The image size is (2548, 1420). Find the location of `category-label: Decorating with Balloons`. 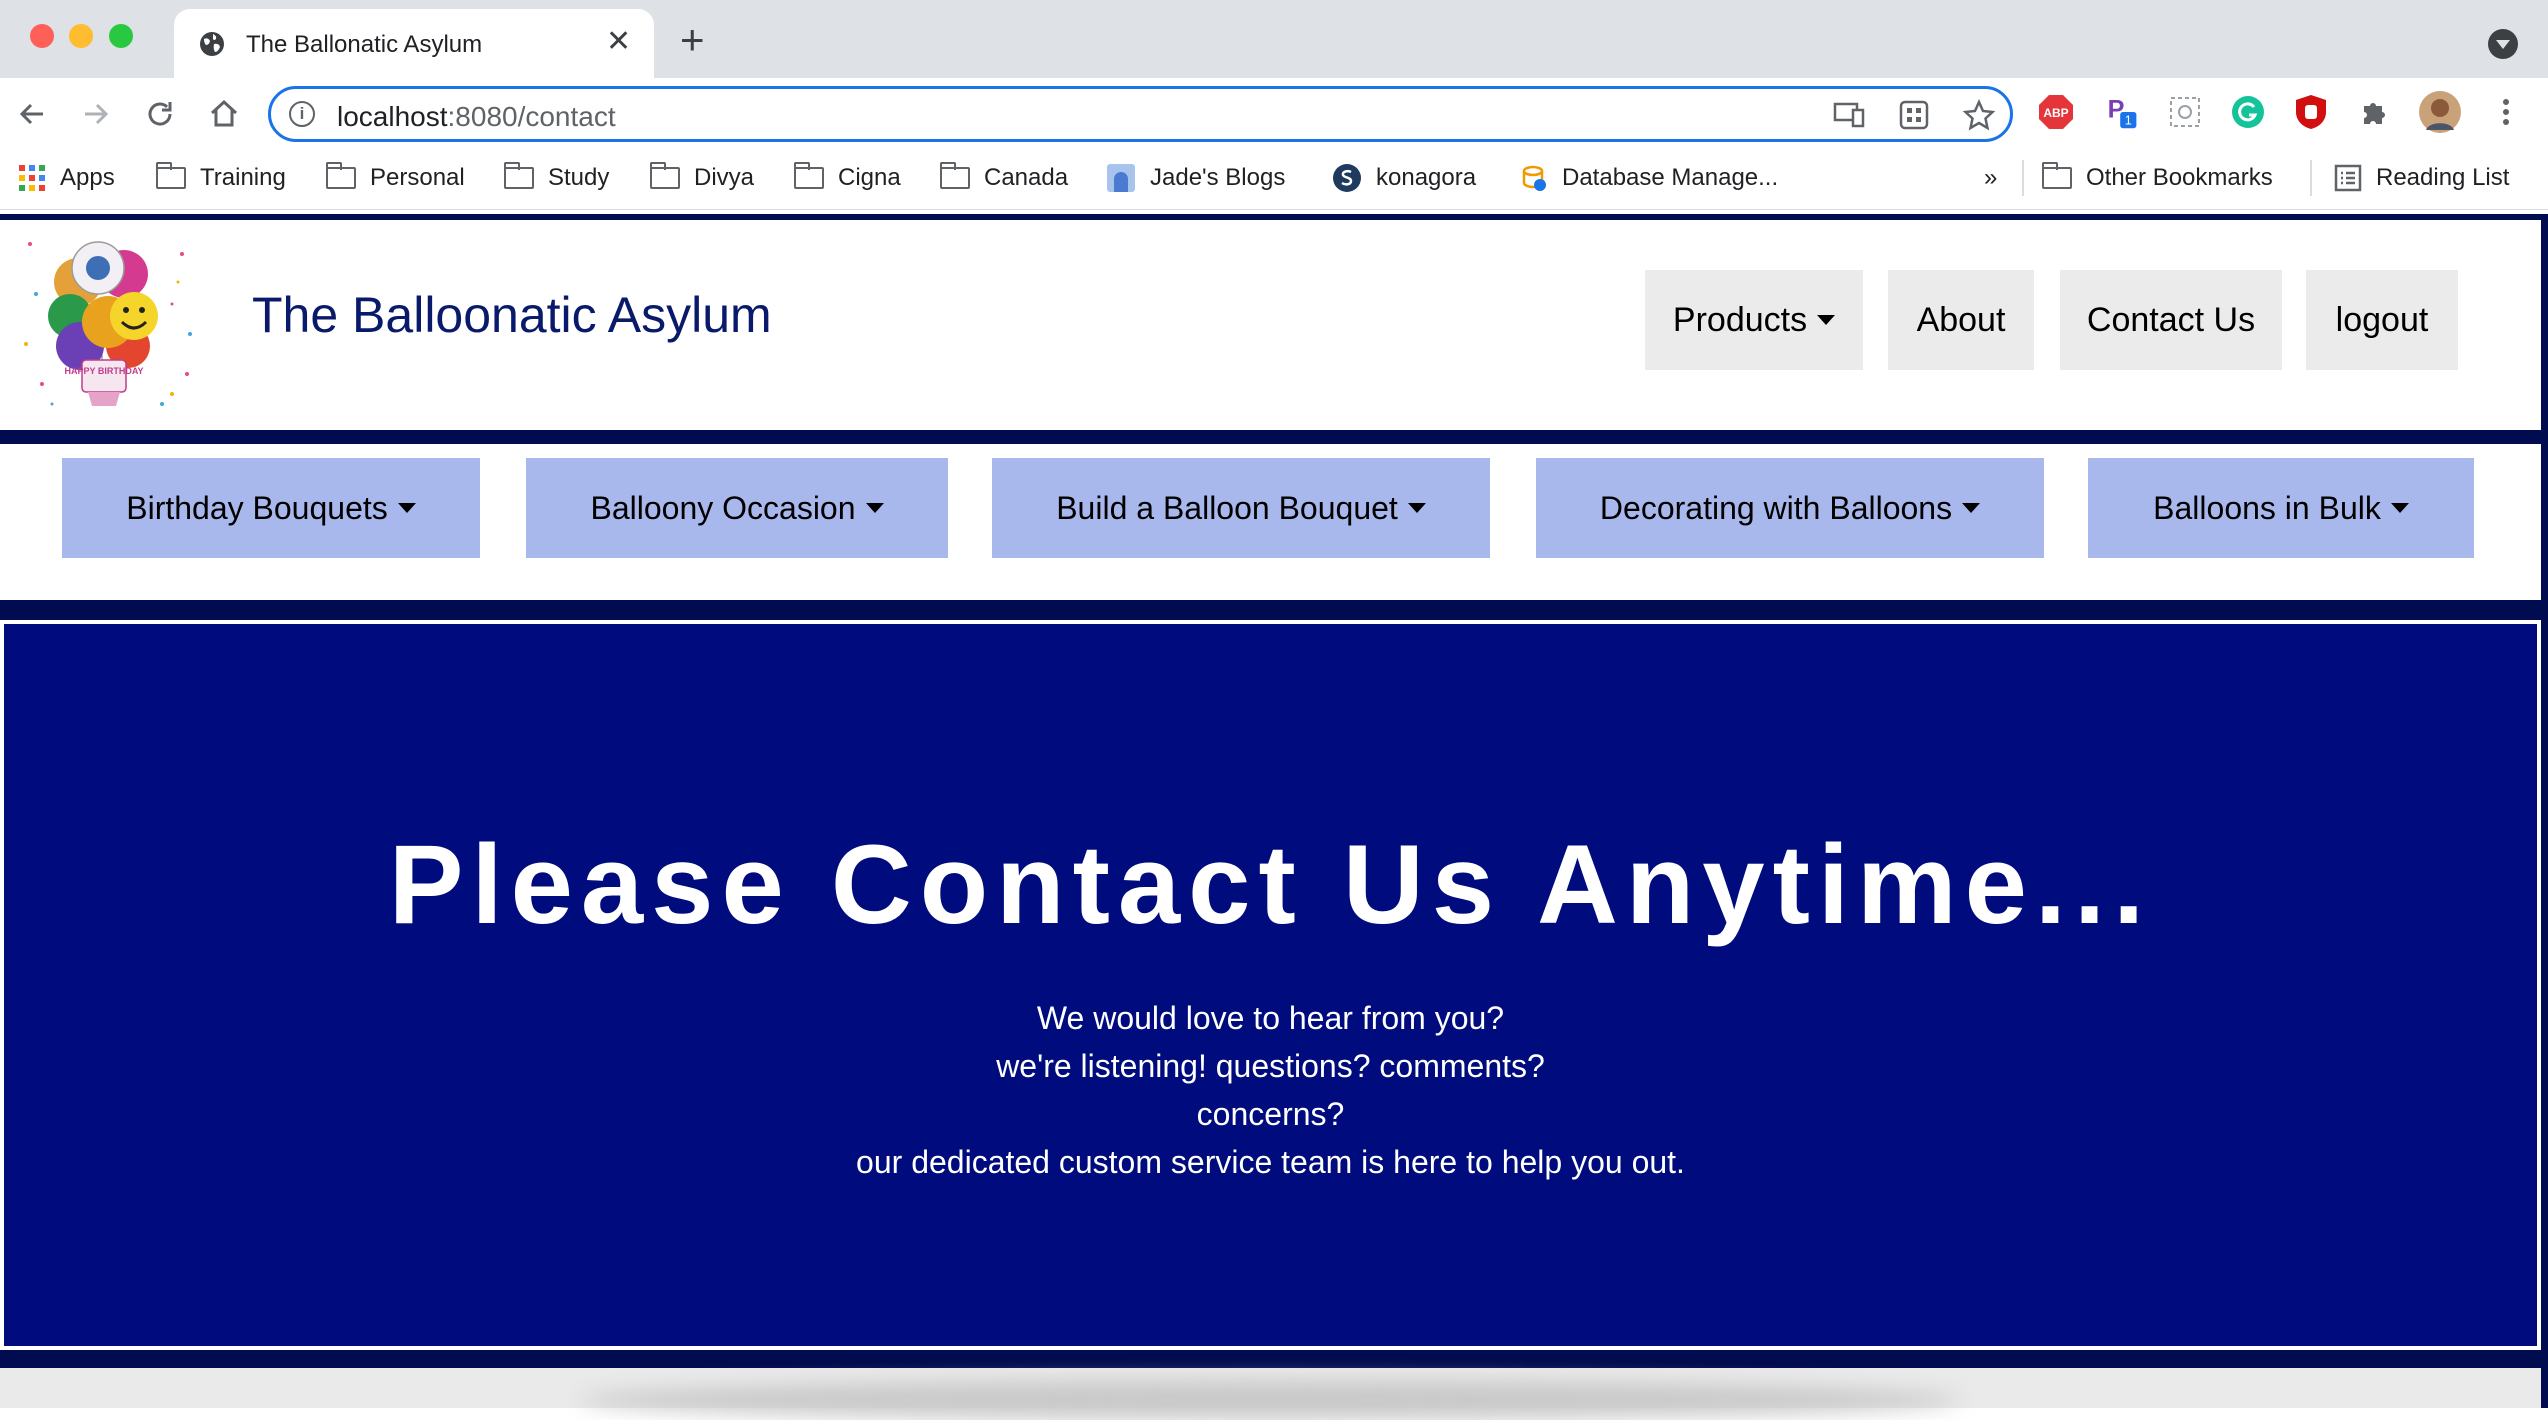

category-label: Decorating with Balloons is located at coordinates (1776, 507).